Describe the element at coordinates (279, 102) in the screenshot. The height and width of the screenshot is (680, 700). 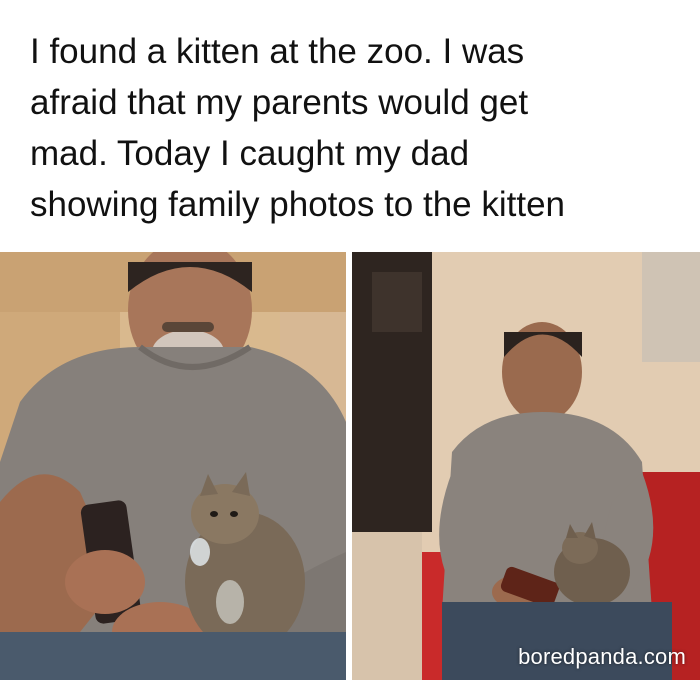
I see `caption-line-2: afraid that my parents would get` at that location.